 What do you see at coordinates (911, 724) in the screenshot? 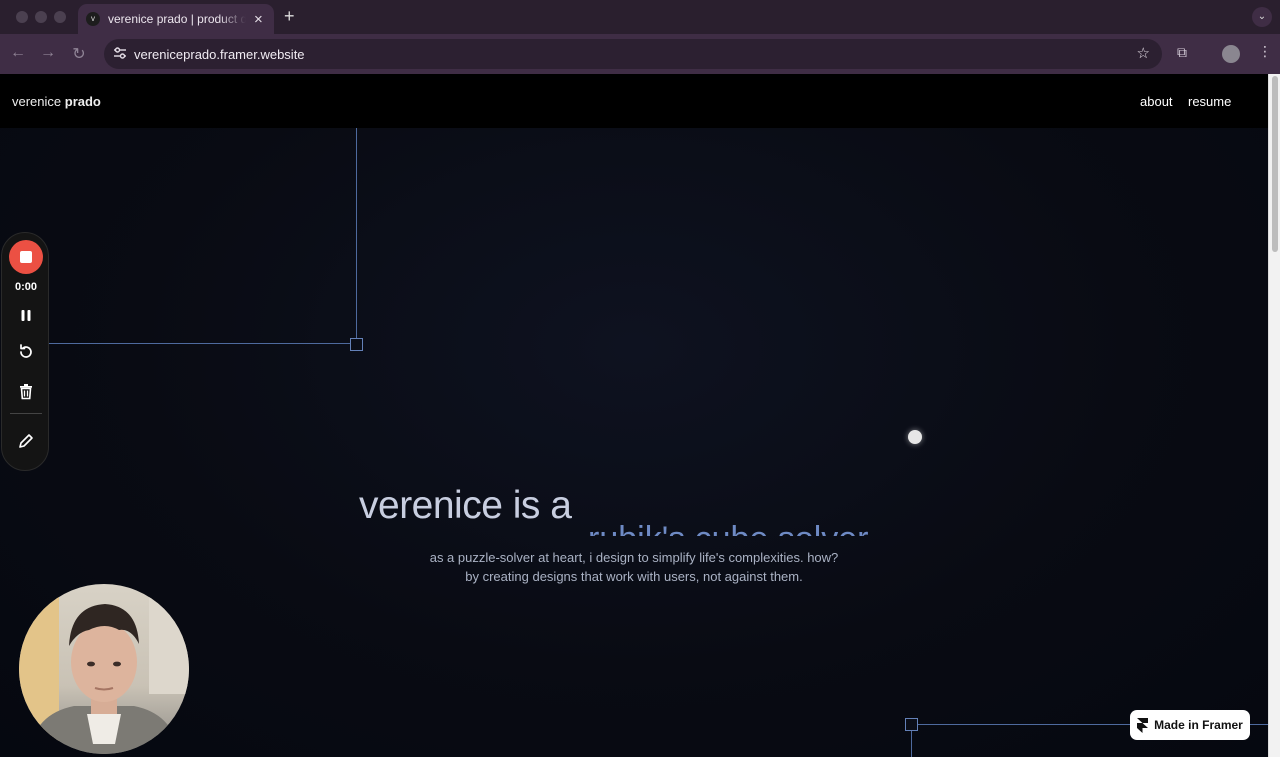
I see `decor-corner-handle-bottom` at bounding box center [911, 724].